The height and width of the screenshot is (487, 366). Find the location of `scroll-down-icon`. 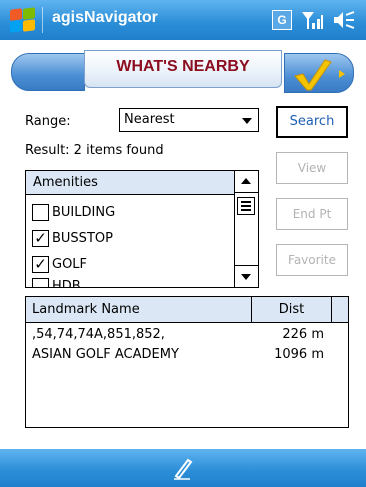

scroll-down-icon is located at coordinates (246, 276).